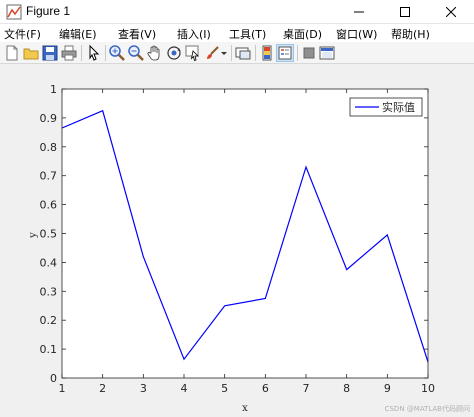  What do you see at coordinates (49, 205) in the screenshot?
I see `y-tick-label: 0.6` at bounding box center [49, 205].